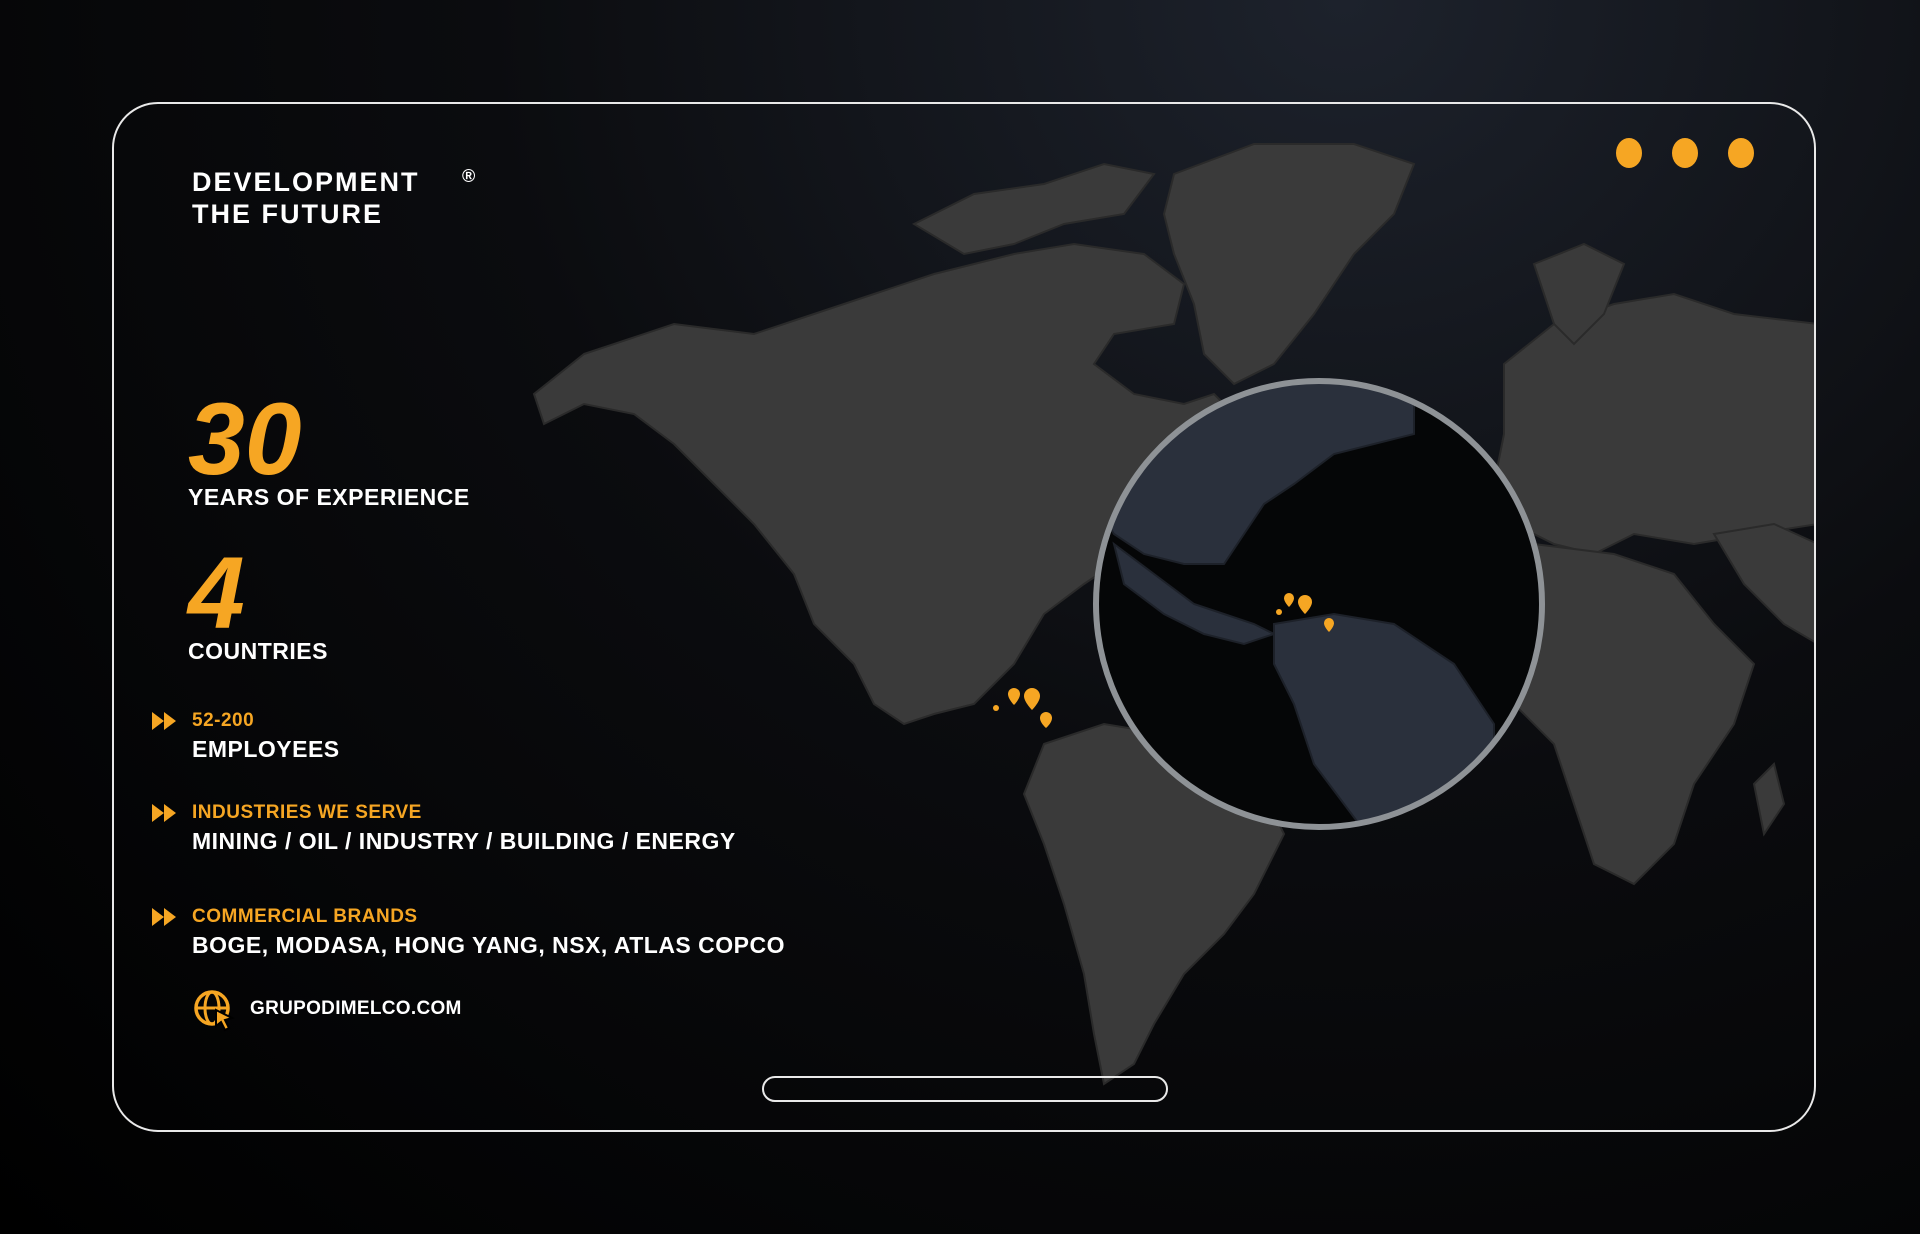  Describe the element at coordinates (216, 593) in the screenshot. I see `countries-value: 4` at that location.